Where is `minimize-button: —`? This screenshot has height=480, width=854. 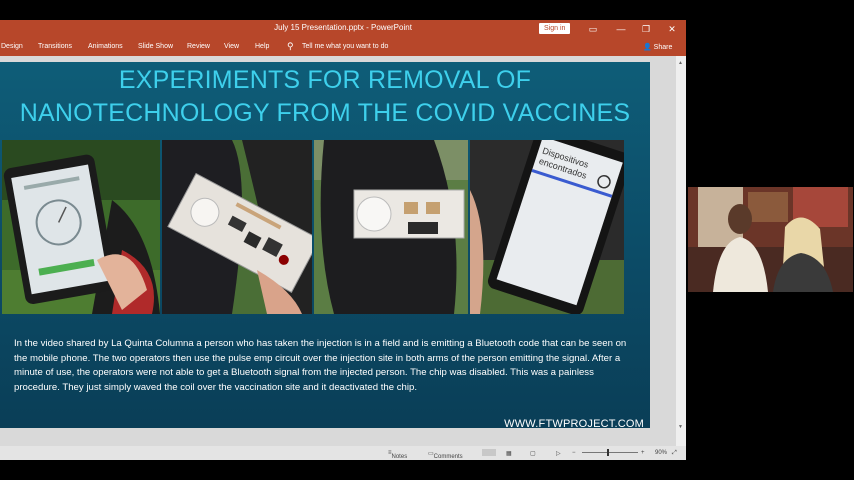
minimize-button: — is located at coordinates (621, 29).